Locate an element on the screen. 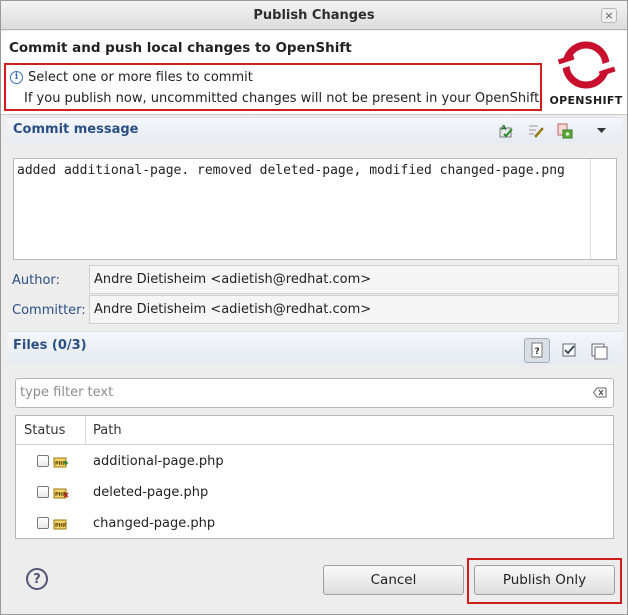 This screenshot has width=628, height=615. spell-check-icon: A is located at coordinates (506, 130).